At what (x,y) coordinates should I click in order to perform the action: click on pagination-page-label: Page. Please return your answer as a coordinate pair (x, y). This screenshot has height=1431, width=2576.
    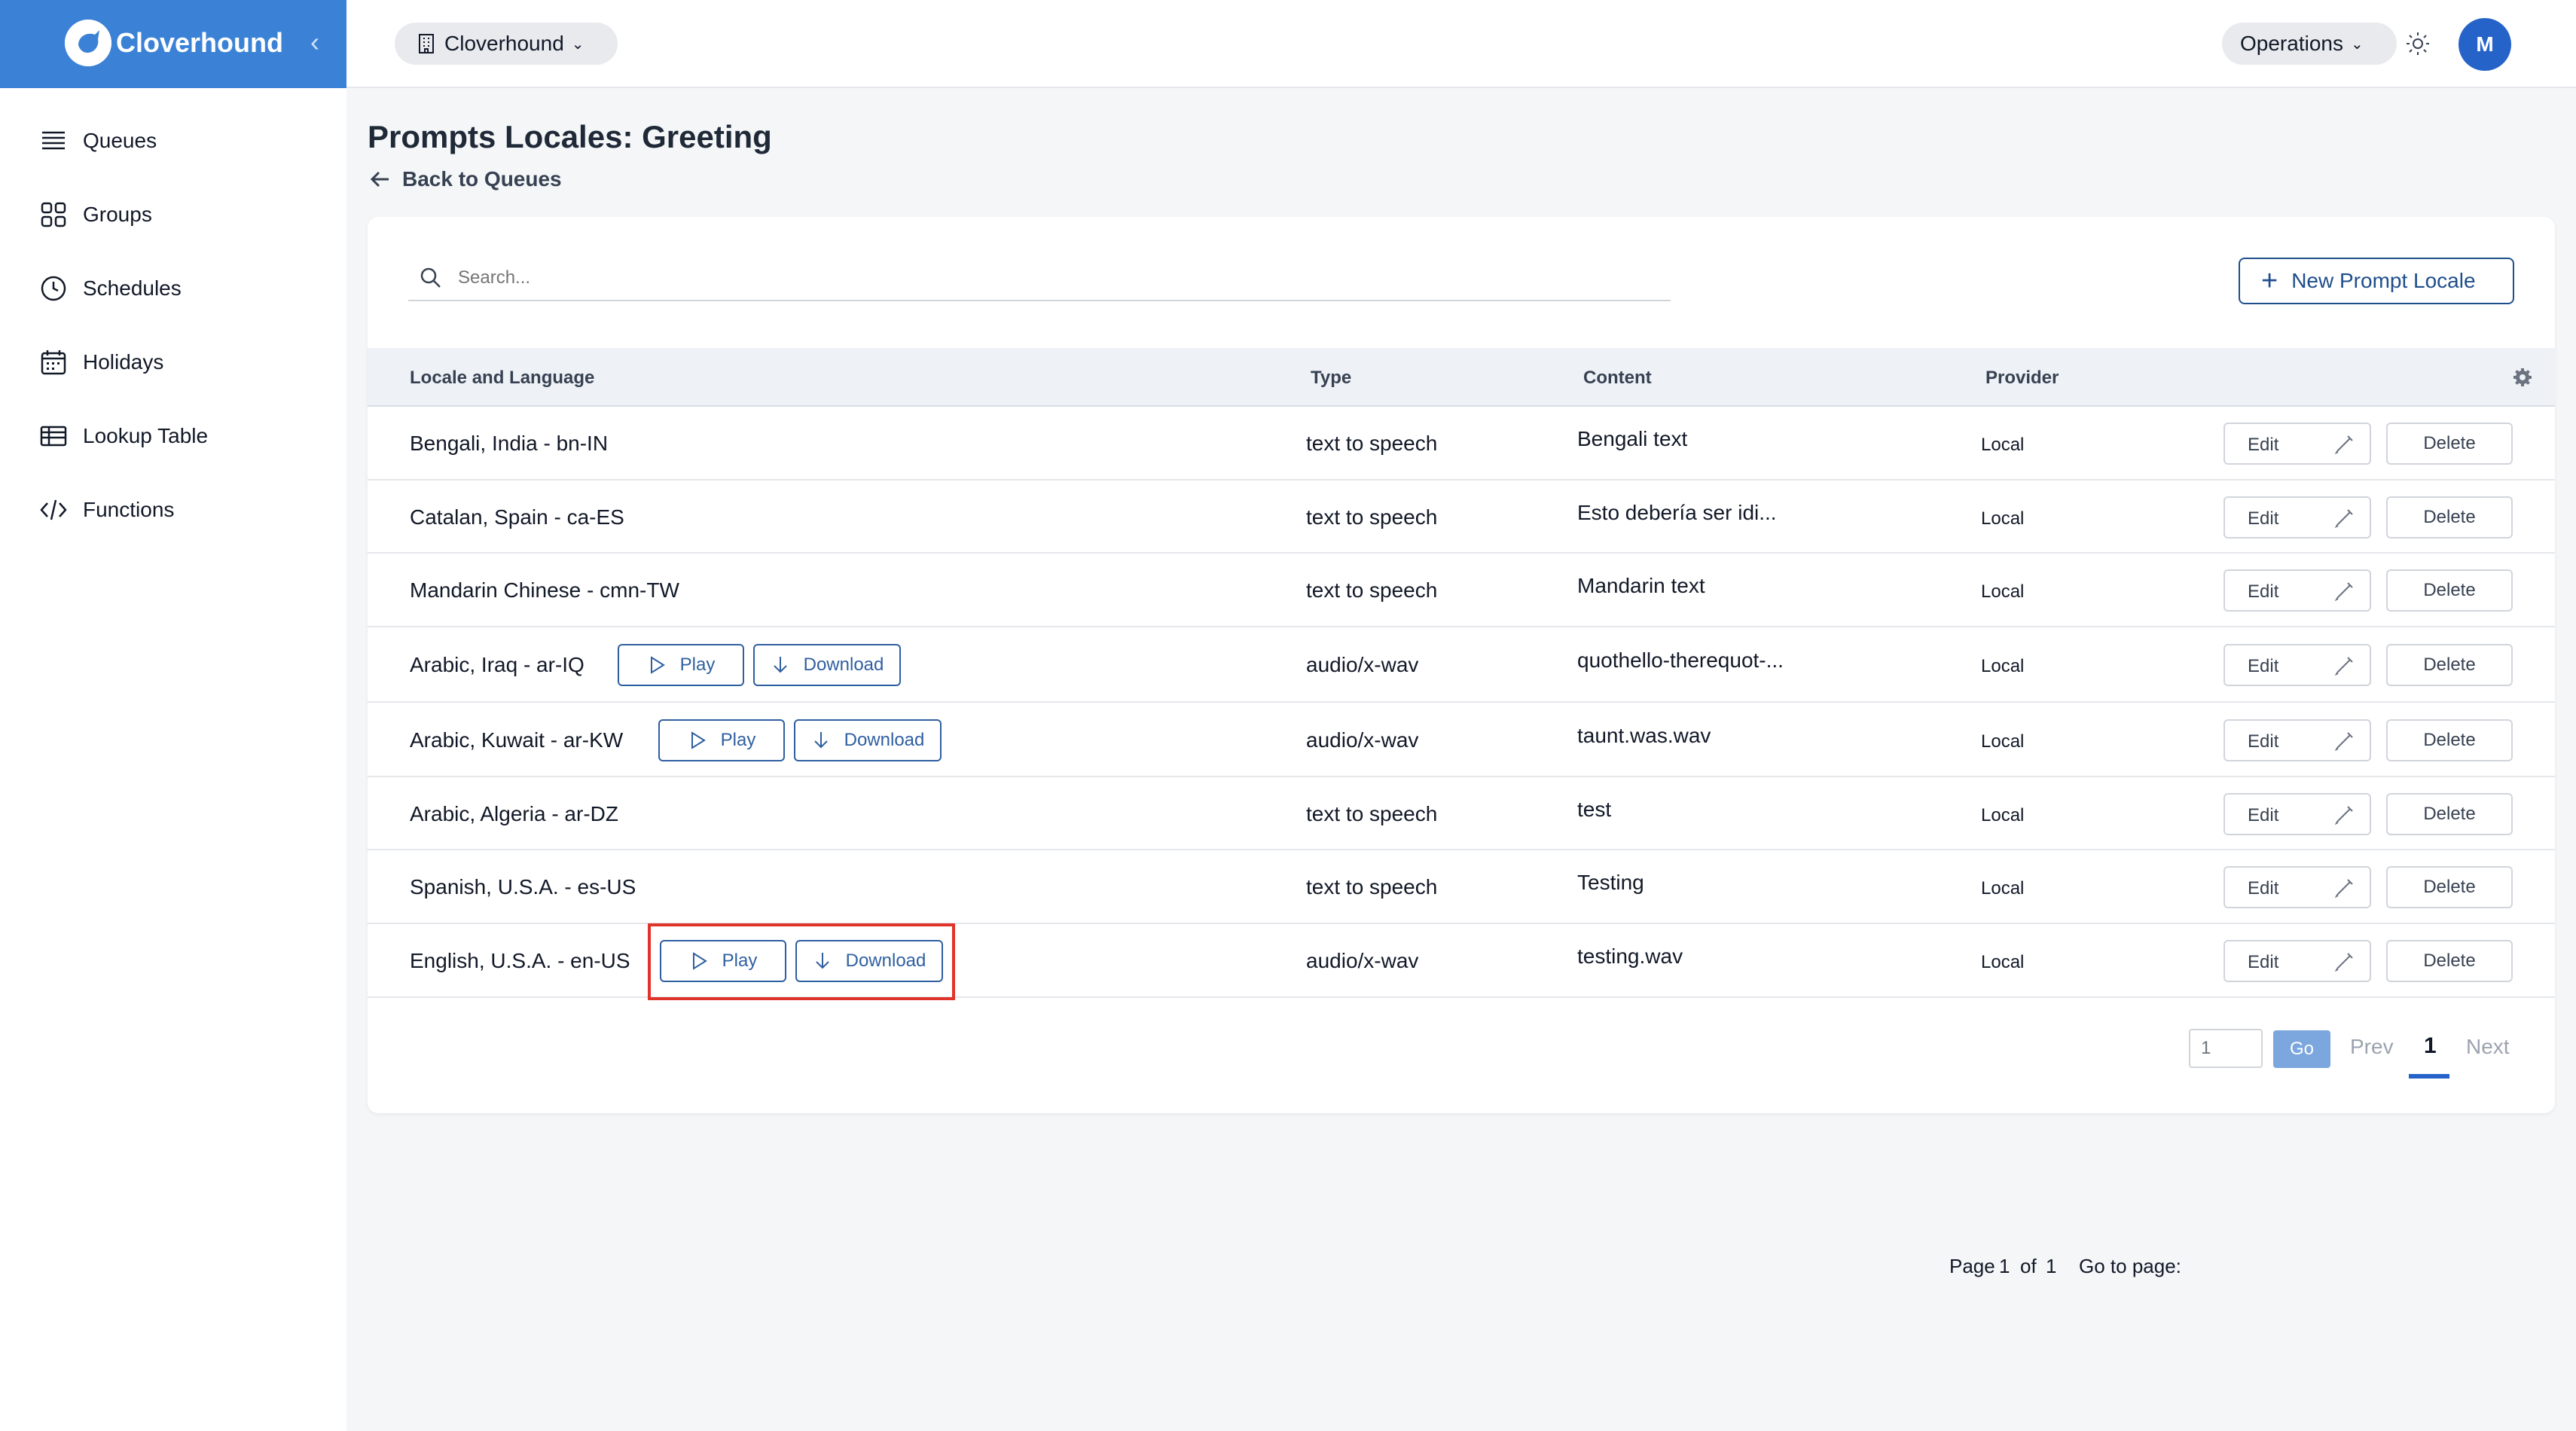
    Looking at the image, I should click on (1972, 1266).